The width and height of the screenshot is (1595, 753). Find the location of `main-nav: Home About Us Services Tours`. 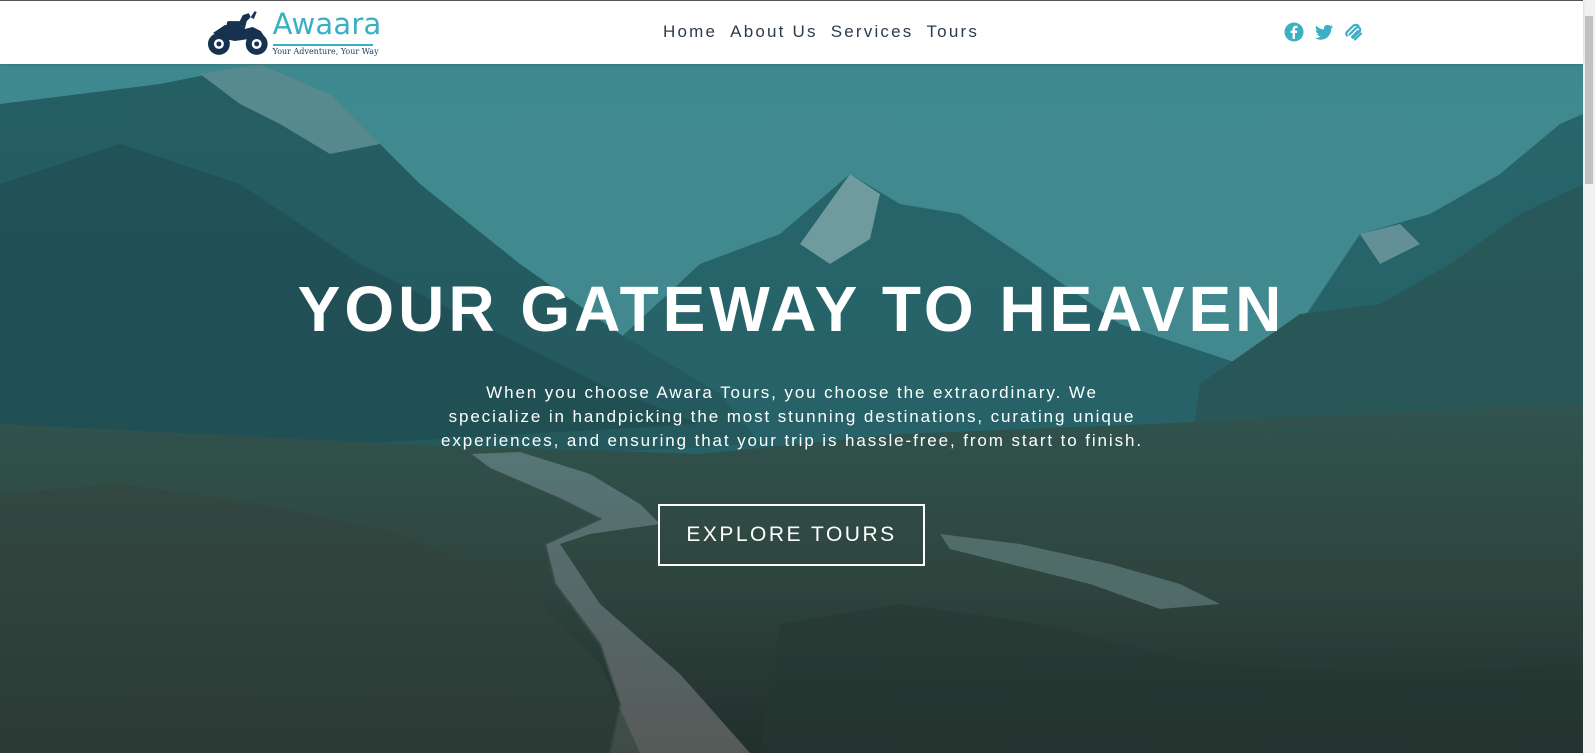

main-nav: Home About Us Services Tours is located at coordinates (821, 32).